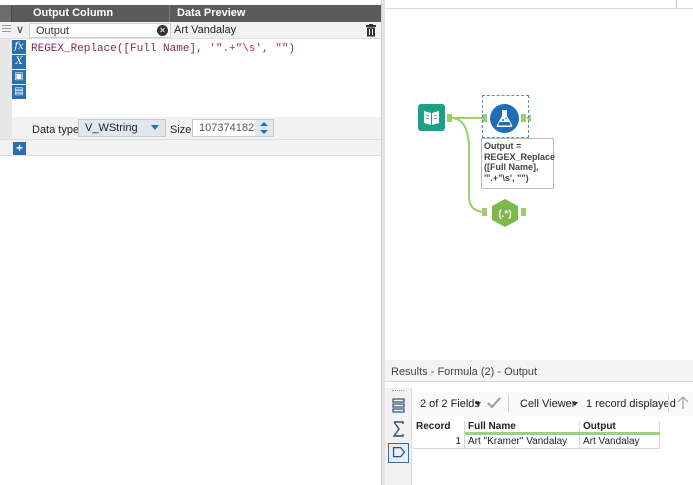 This screenshot has height=485, width=693. Describe the element at coordinates (19, 62) in the screenshot. I see `columns-variables-icon: X` at that location.